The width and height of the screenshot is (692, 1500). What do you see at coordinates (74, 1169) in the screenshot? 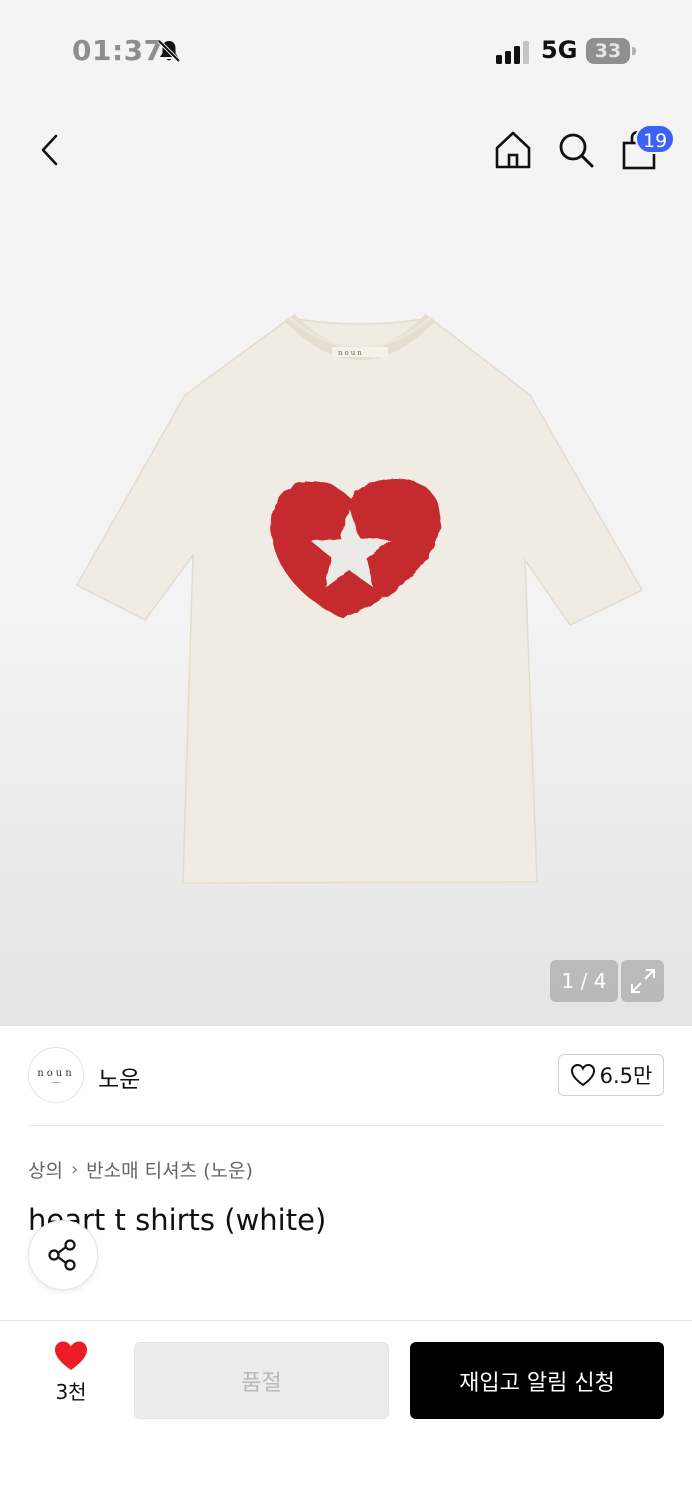
I see `chevron-right-icon: ›` at bounding box center [74, 1169].